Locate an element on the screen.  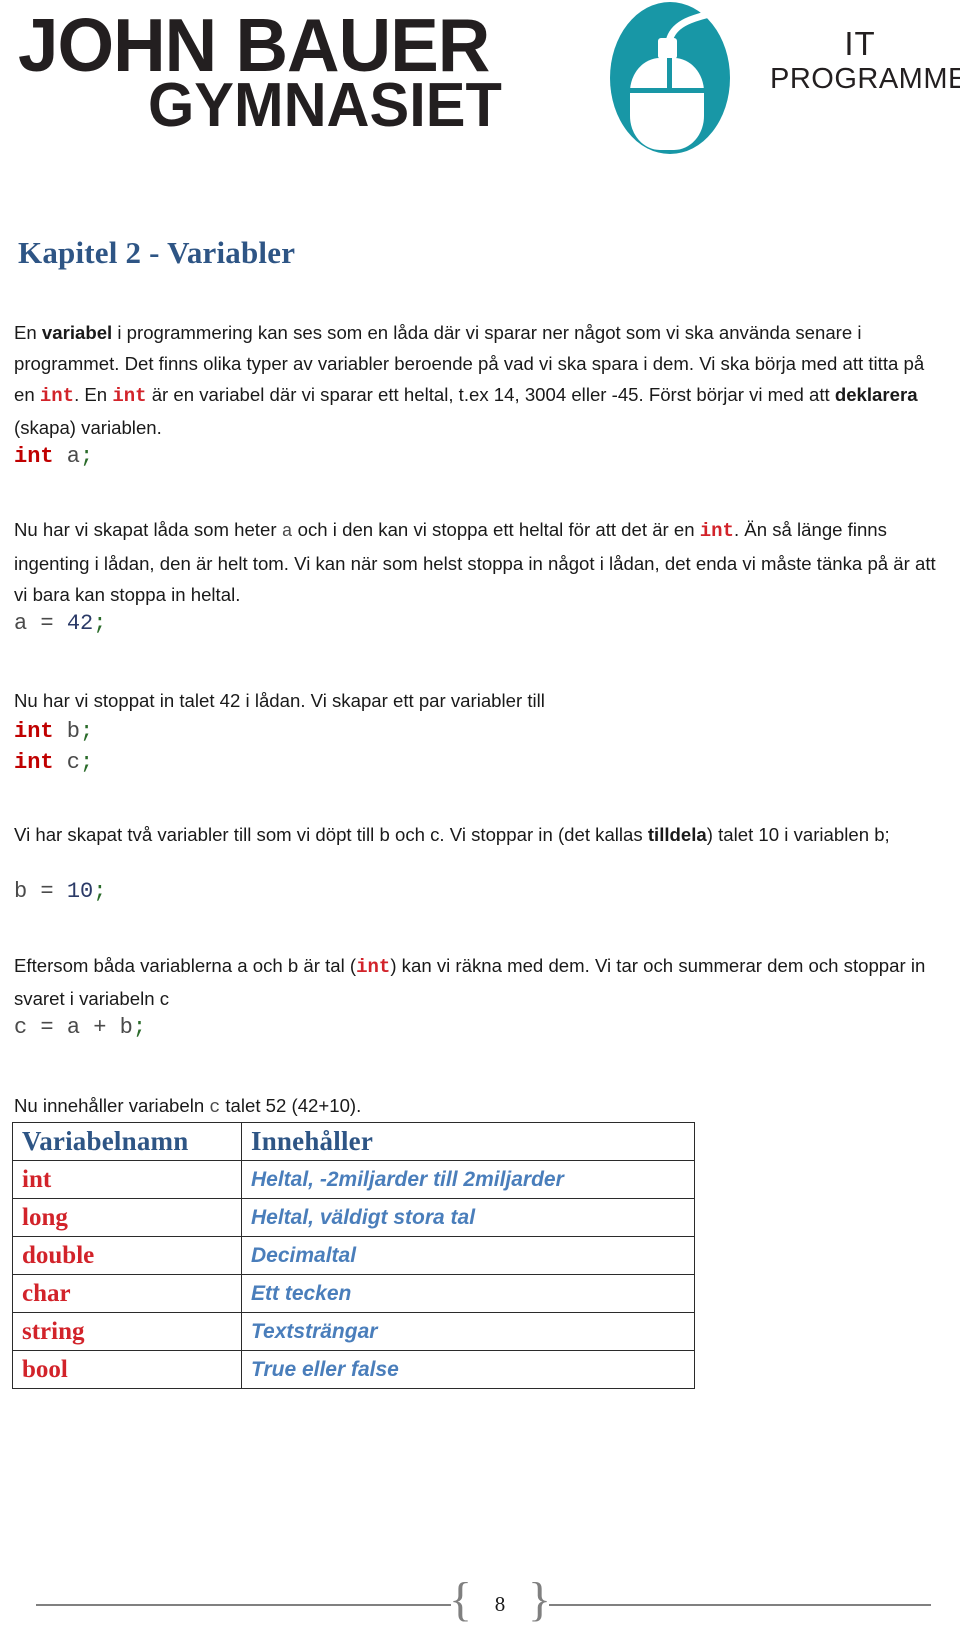
table-row: bool True eller false is located at coordinates (353, 1369).